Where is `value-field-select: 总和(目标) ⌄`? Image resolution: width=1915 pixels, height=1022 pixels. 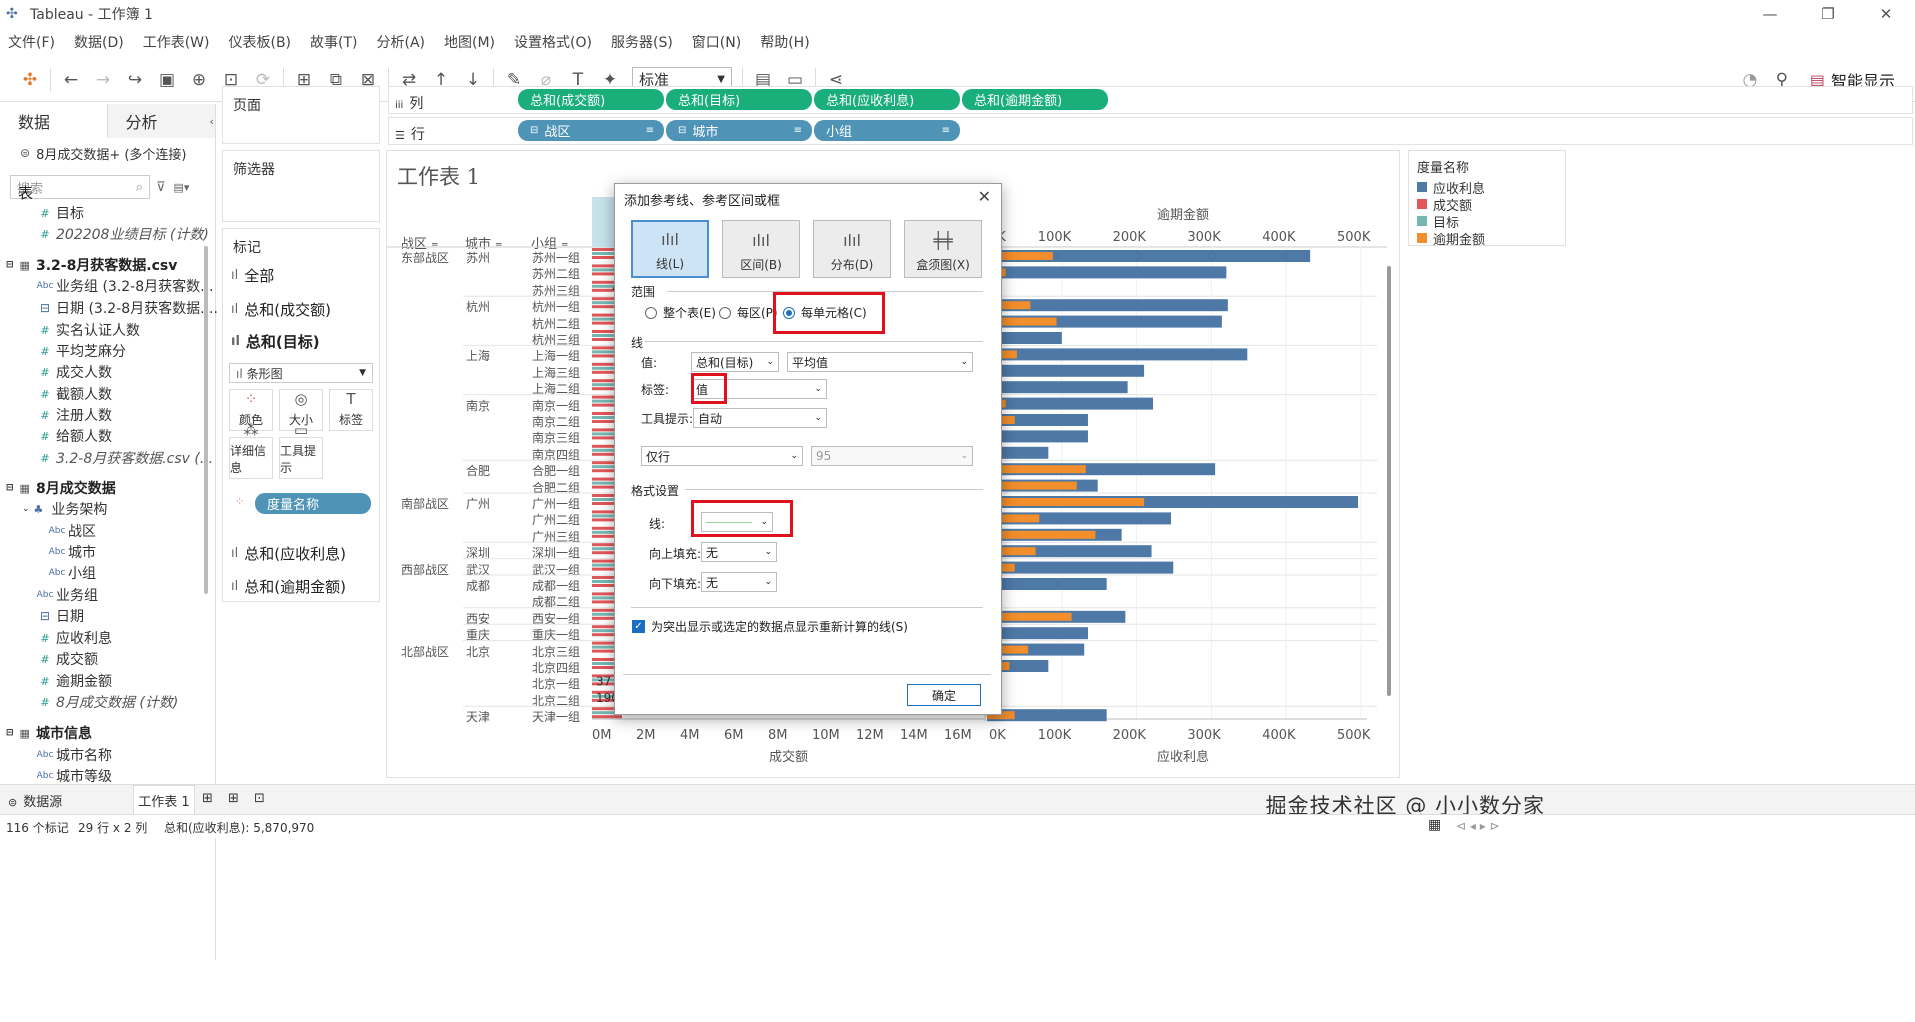
value-field-select: 总和(目标) ⌄ is located at coordinates (735, 362).